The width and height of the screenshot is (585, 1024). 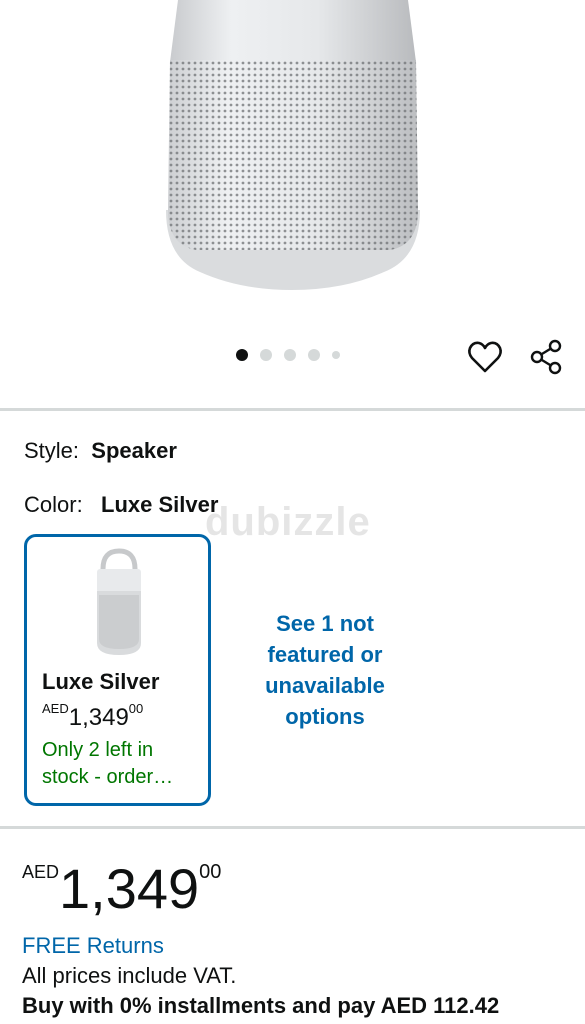 What do you see at coordinates (52, 450) in the screenshot?
I see `style-label: Style:` at bounding box center [52, 450].